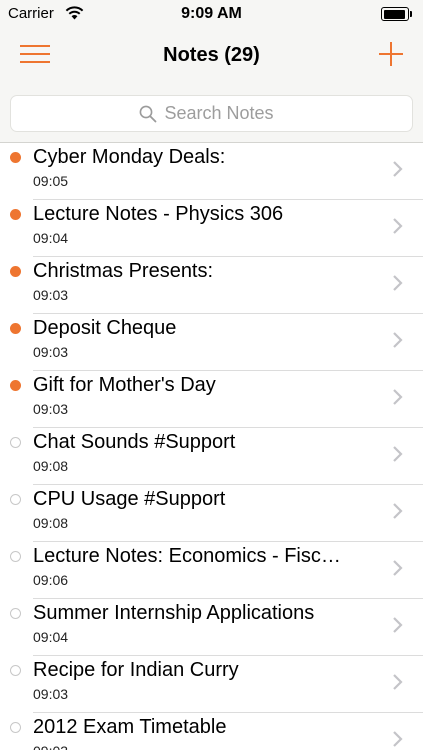  Describe the element at coordinates (211, 285) in the screenshot. I see `note-row: Christmas Presents: 09:03` at that location.